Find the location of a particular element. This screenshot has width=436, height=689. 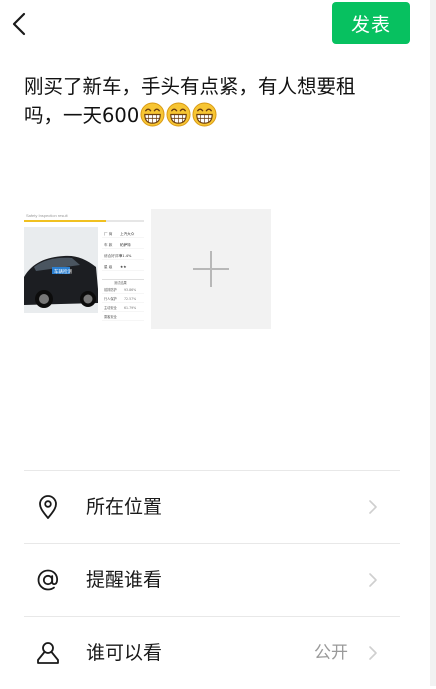

photo-table-value: 72.57% is located at coordinates (130, 299).